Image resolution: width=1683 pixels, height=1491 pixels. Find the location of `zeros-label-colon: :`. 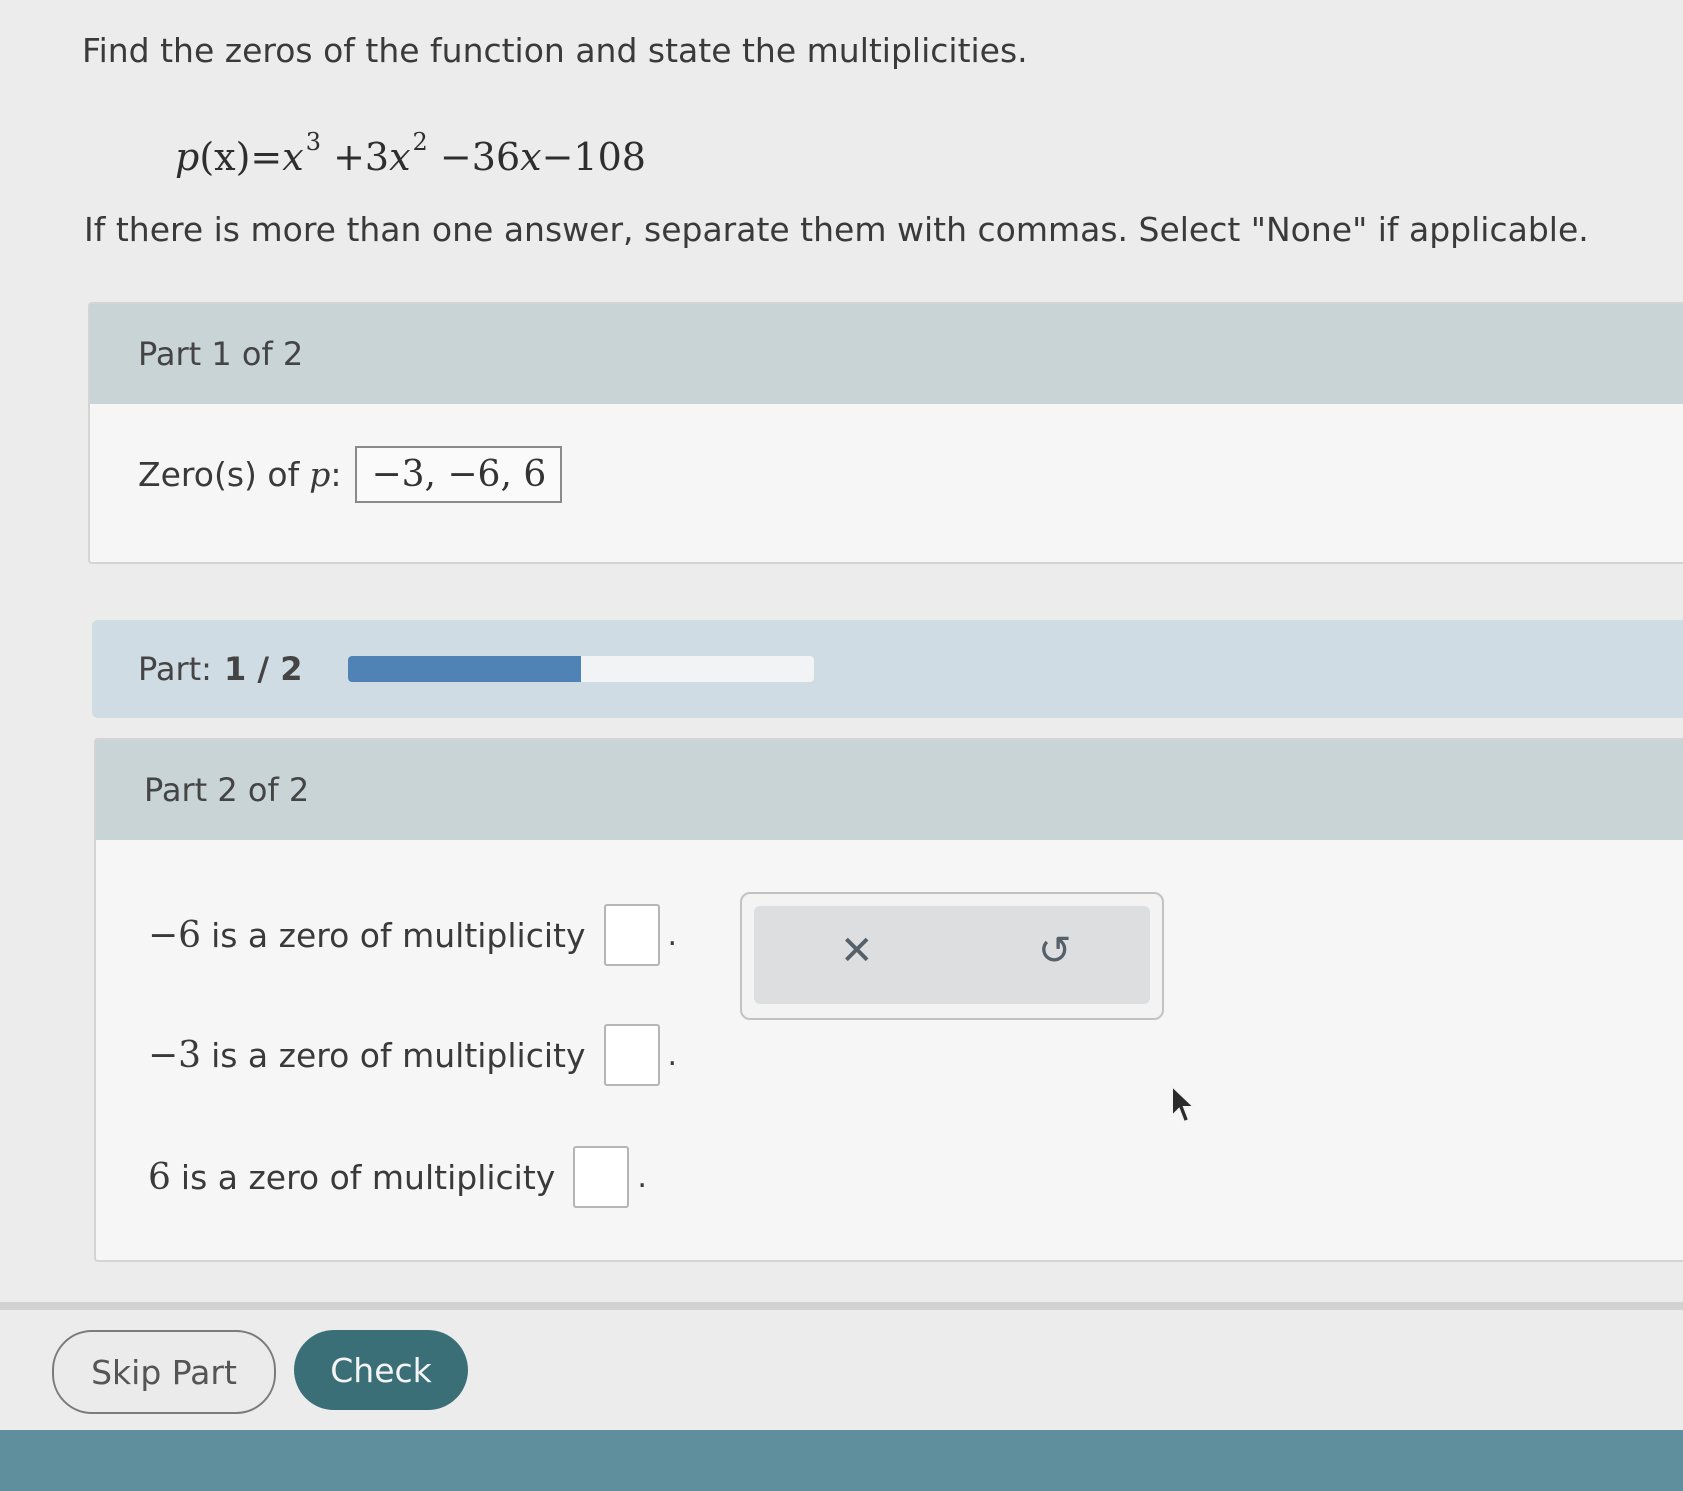

zeros-label-colon: : is located at coordinates (336, 474).